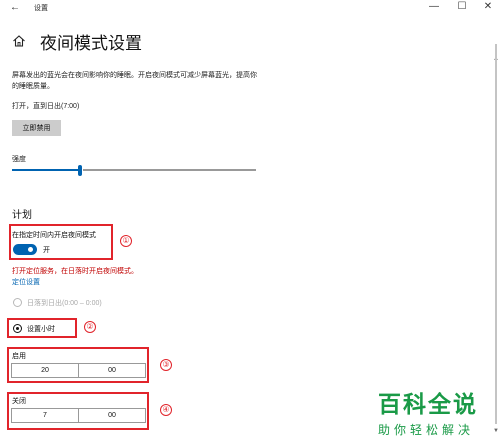 This screenshot has width=500, height=443. Describe the element at coordinates (46, 250) in the screenshot. I see `schedule-toggle-state: 开` at that location.